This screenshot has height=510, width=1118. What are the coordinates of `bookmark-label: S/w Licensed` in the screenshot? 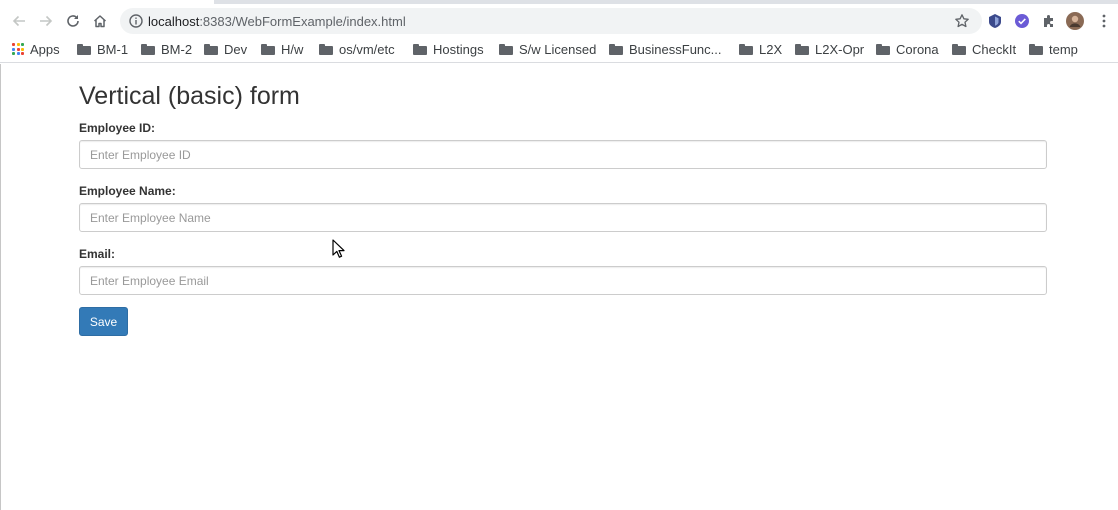 It's located at (558, 49).